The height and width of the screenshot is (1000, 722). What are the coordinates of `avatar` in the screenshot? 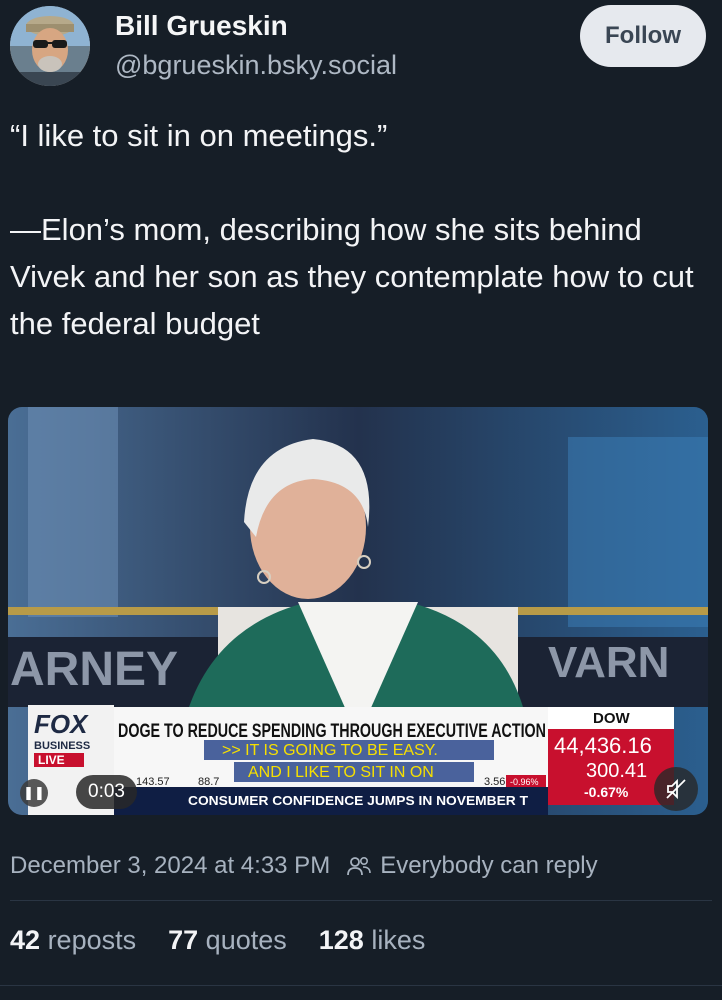 It's located at (50, 46).